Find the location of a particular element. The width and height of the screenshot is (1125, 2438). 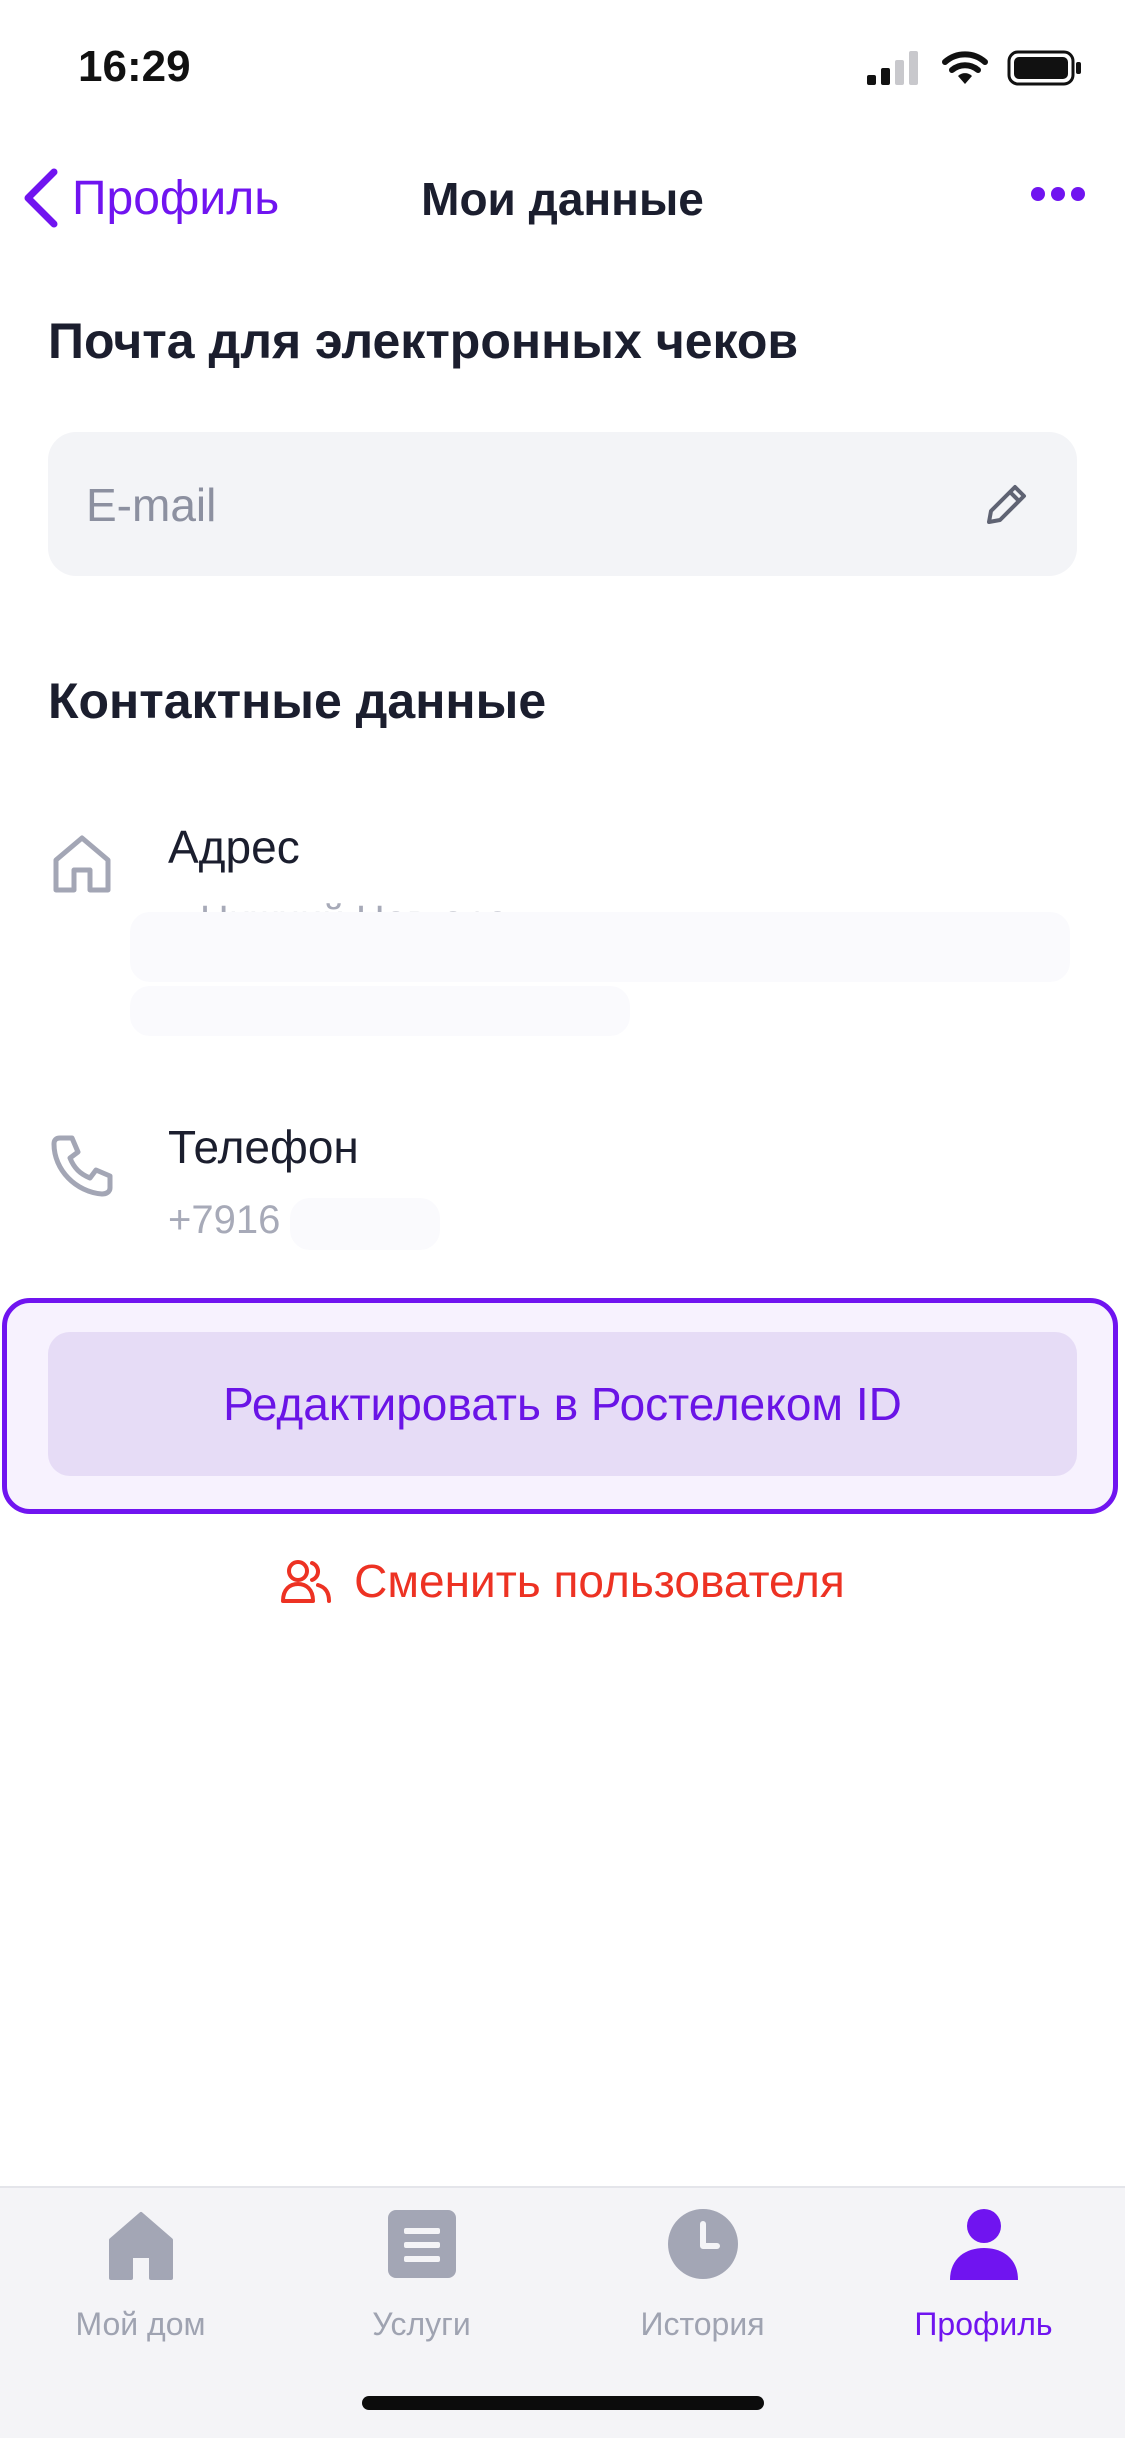

house-icon is located at coordinates (82, 866).